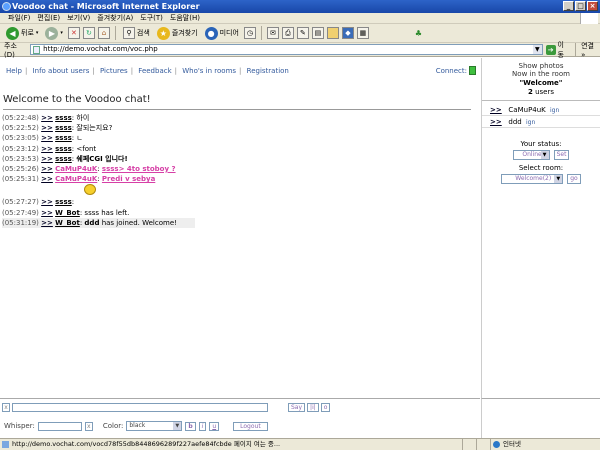 The width and height of the screenshot is (600, 450). What do you see at coordinates (418, 33) in the screenshot?
I see `messenger-buddy-icon: ♣` at bounding box center [418, 33].